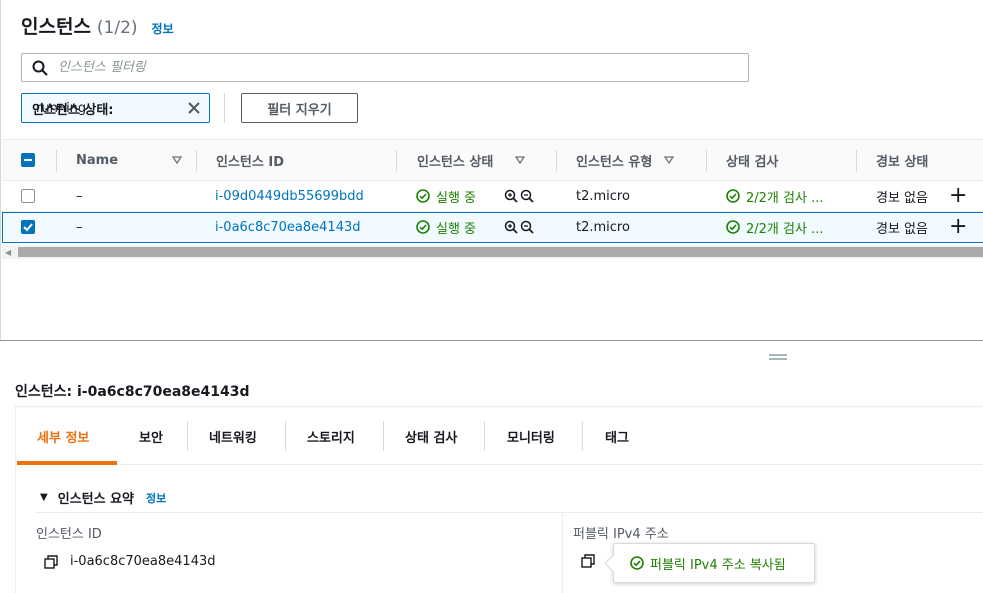 The width and height of the screenshot is (983, 593). I want to click on detail-title: 인스턴스: i-0a6c8c70ea8e4143d, so click(132, 392).